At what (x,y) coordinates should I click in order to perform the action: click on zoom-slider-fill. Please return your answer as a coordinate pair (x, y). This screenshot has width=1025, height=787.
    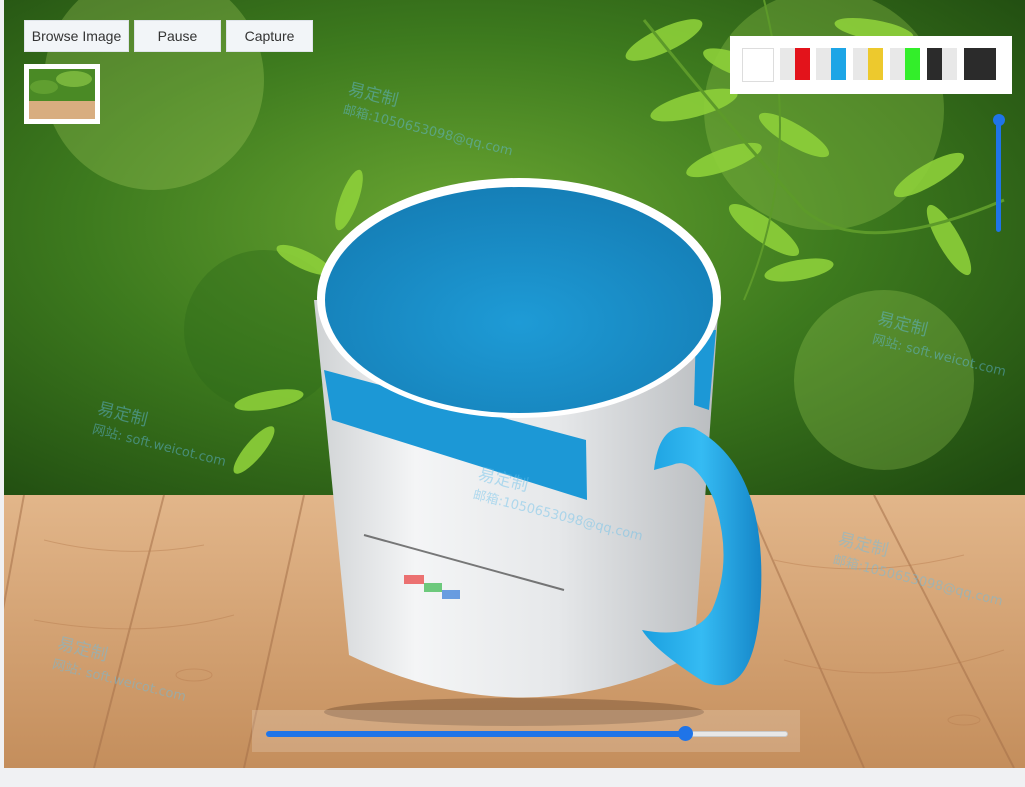
    Looking at the image, I should click on (476, 734).